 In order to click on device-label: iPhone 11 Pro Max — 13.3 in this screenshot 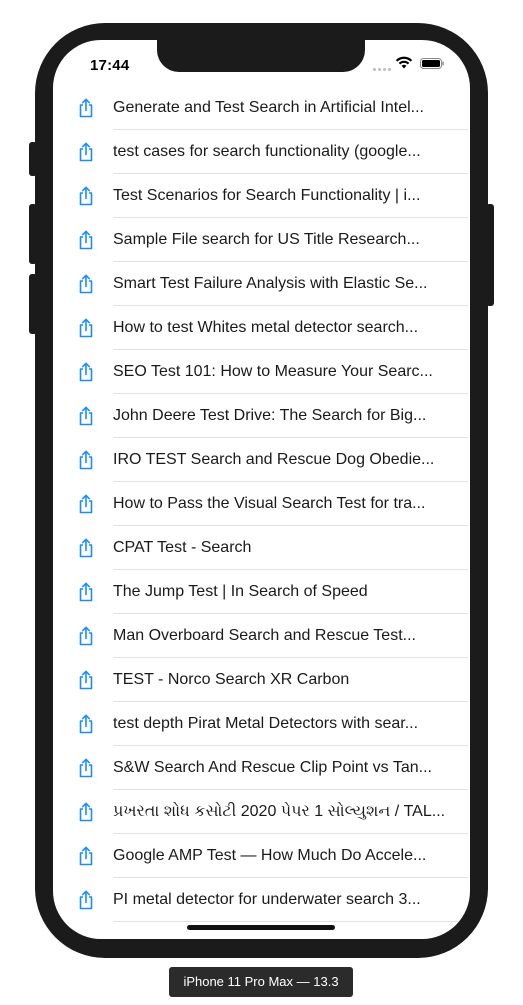, I will do `click(261, 982)`.